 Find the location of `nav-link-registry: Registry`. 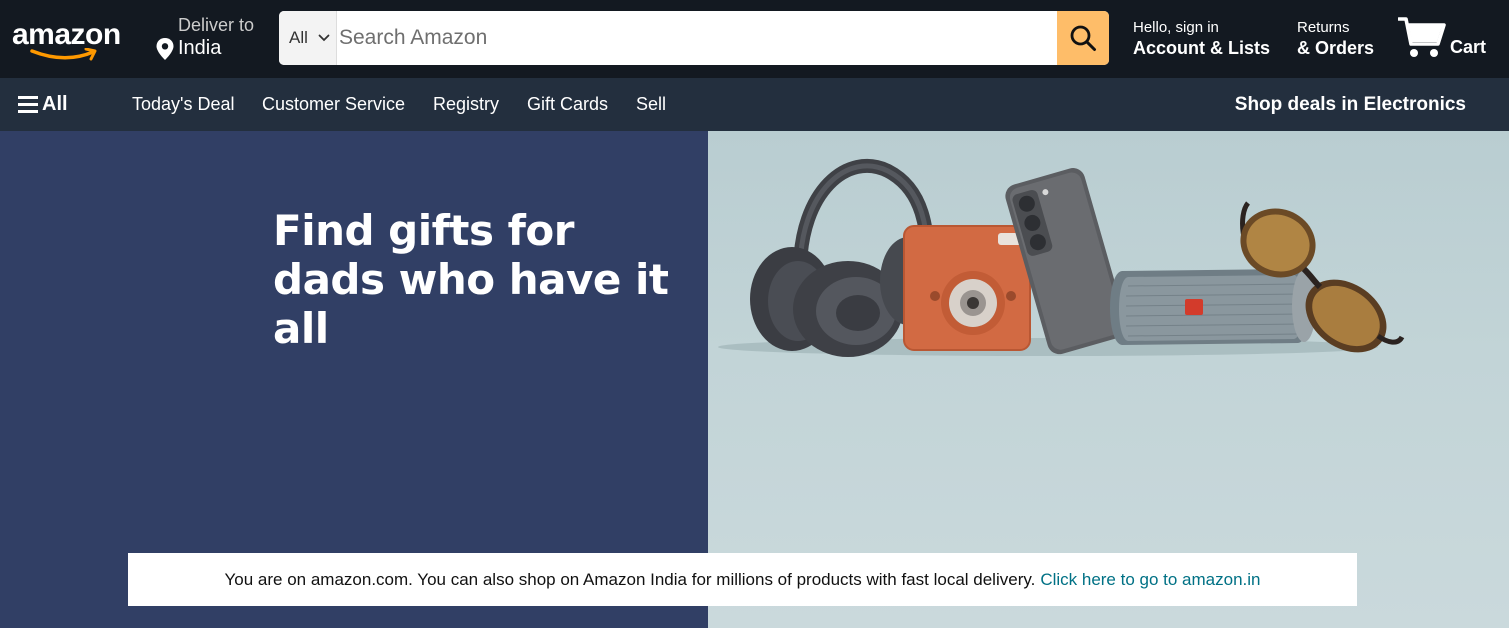

nav-link-registry: Registry is located at coordinates (466, 104).